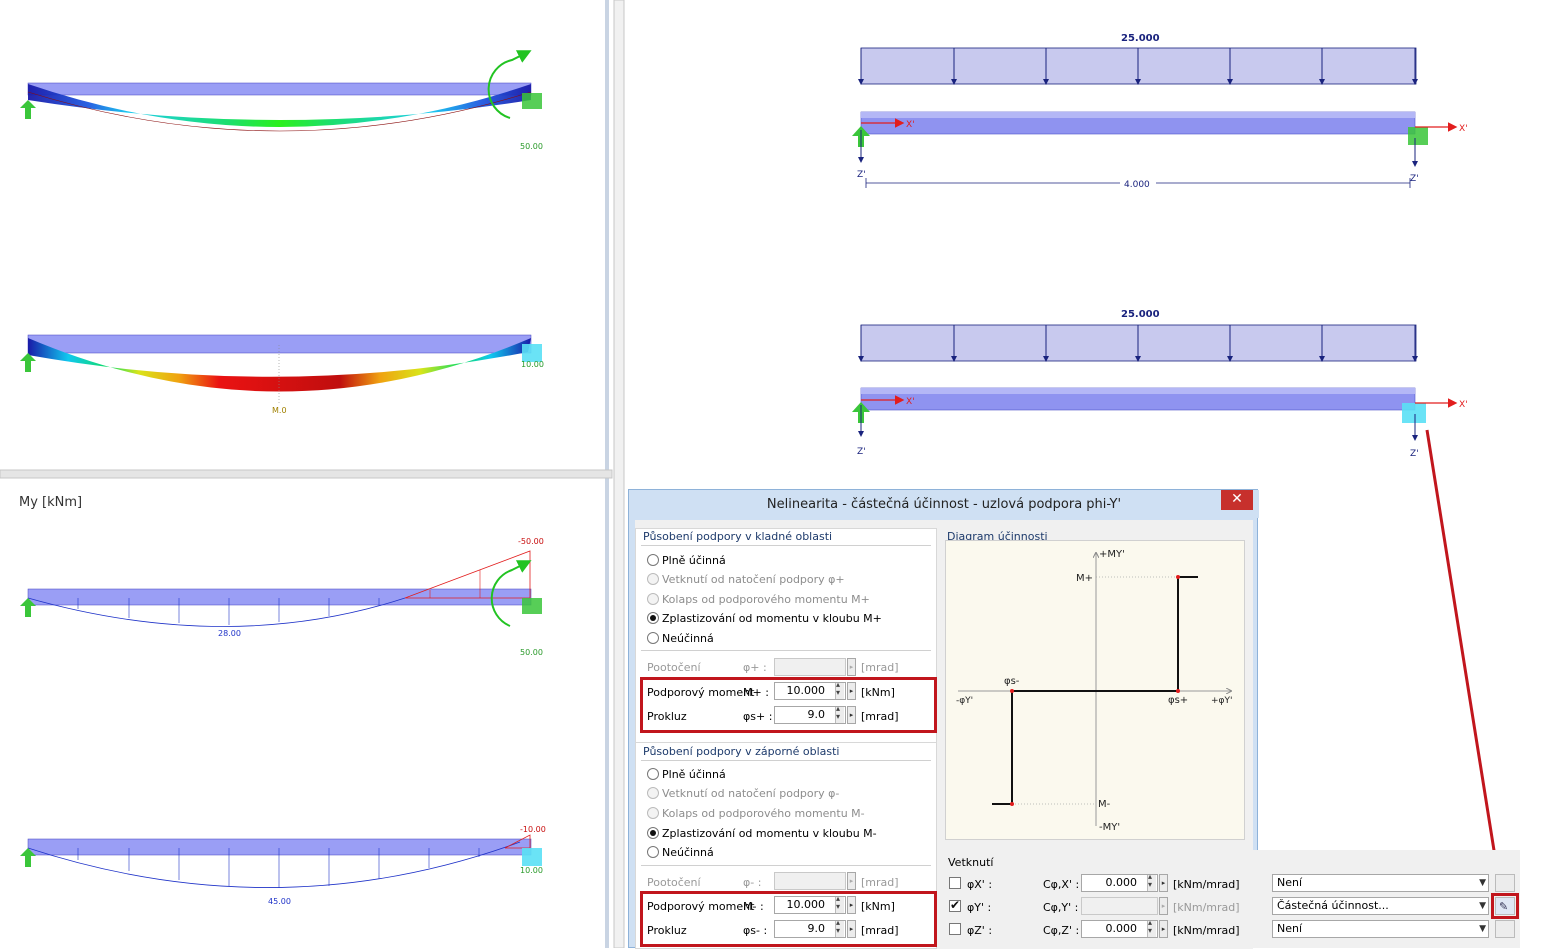 This screenshot has height=949, width=1558. I want to click on close-button: ✕, so click(1237, 500).